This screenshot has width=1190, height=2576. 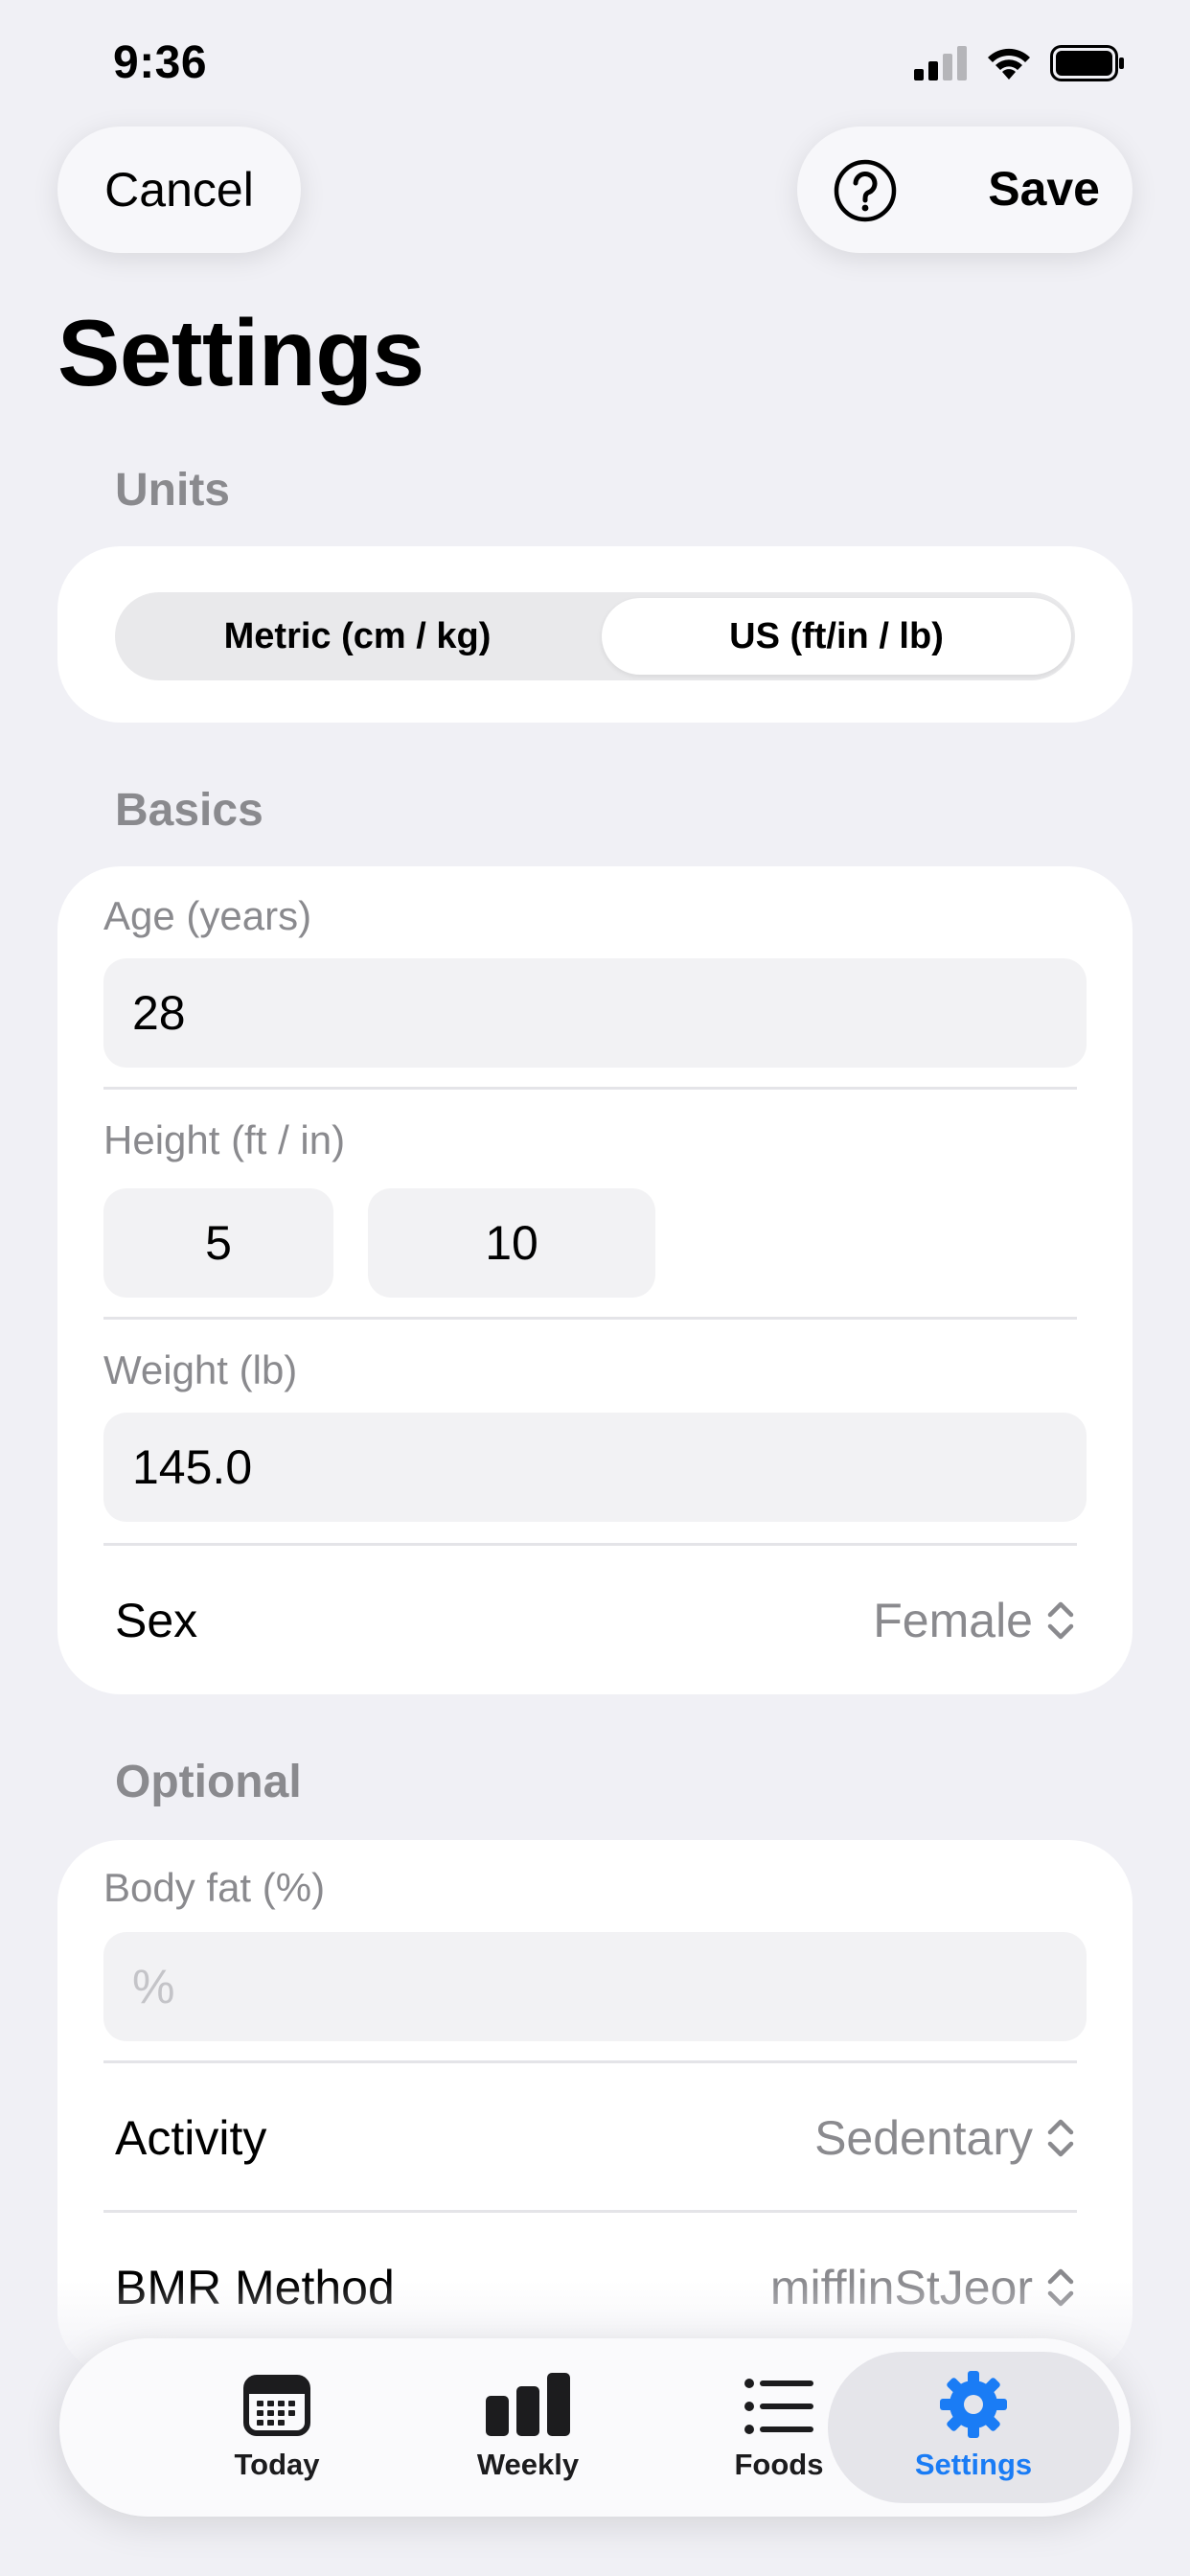 What do you see at coordinates (201, 1369) in the screenshot?
I see `weight-label: Weight (lb)` at bounding box center [201, 1369].